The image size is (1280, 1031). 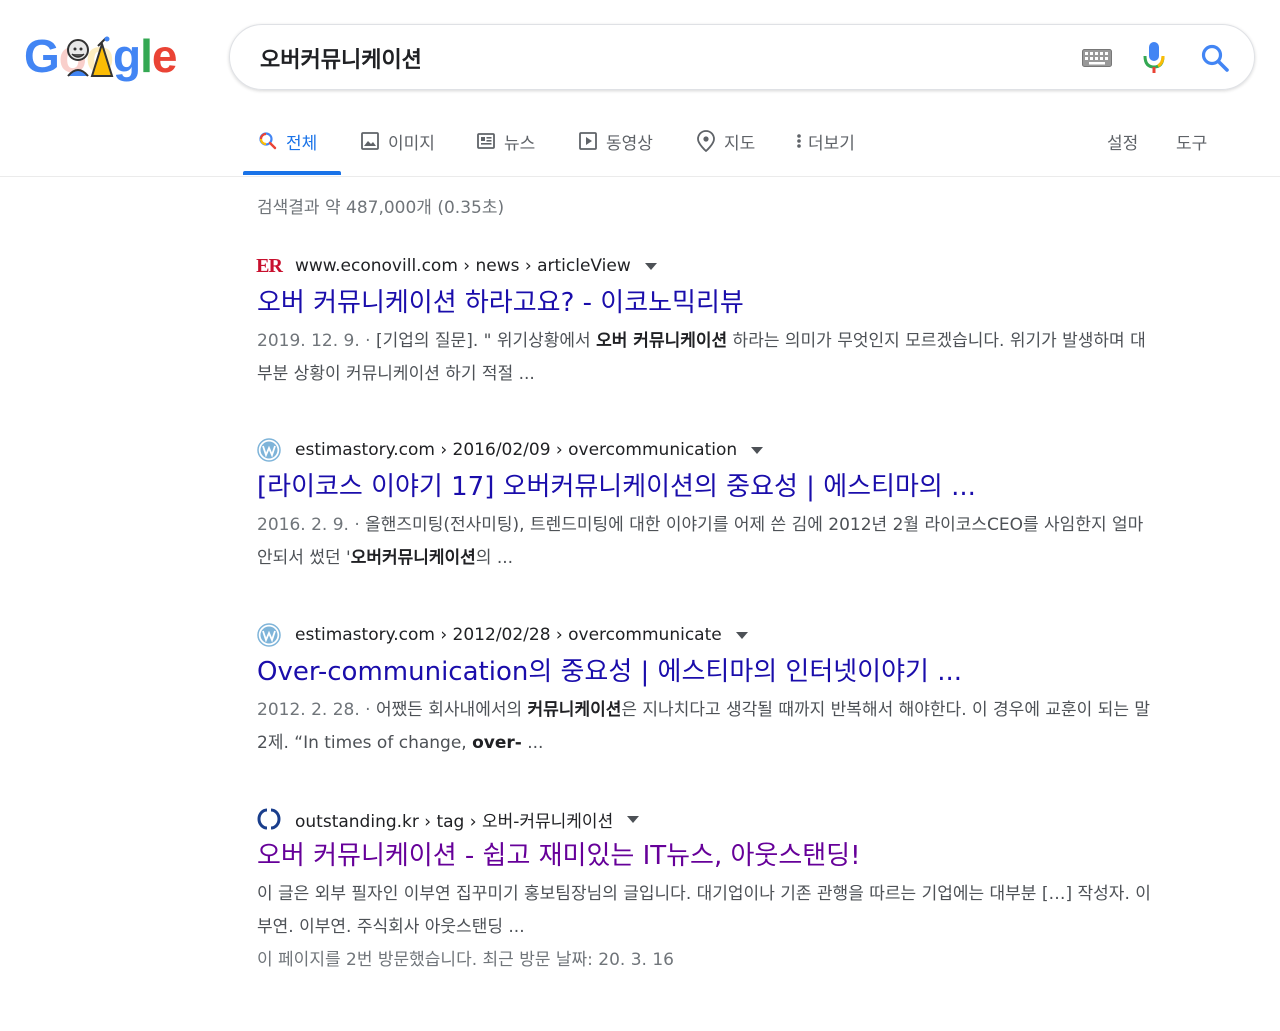 I want to click on result-date: 2019. 12. 9. ·, so click(x=316, y=341).